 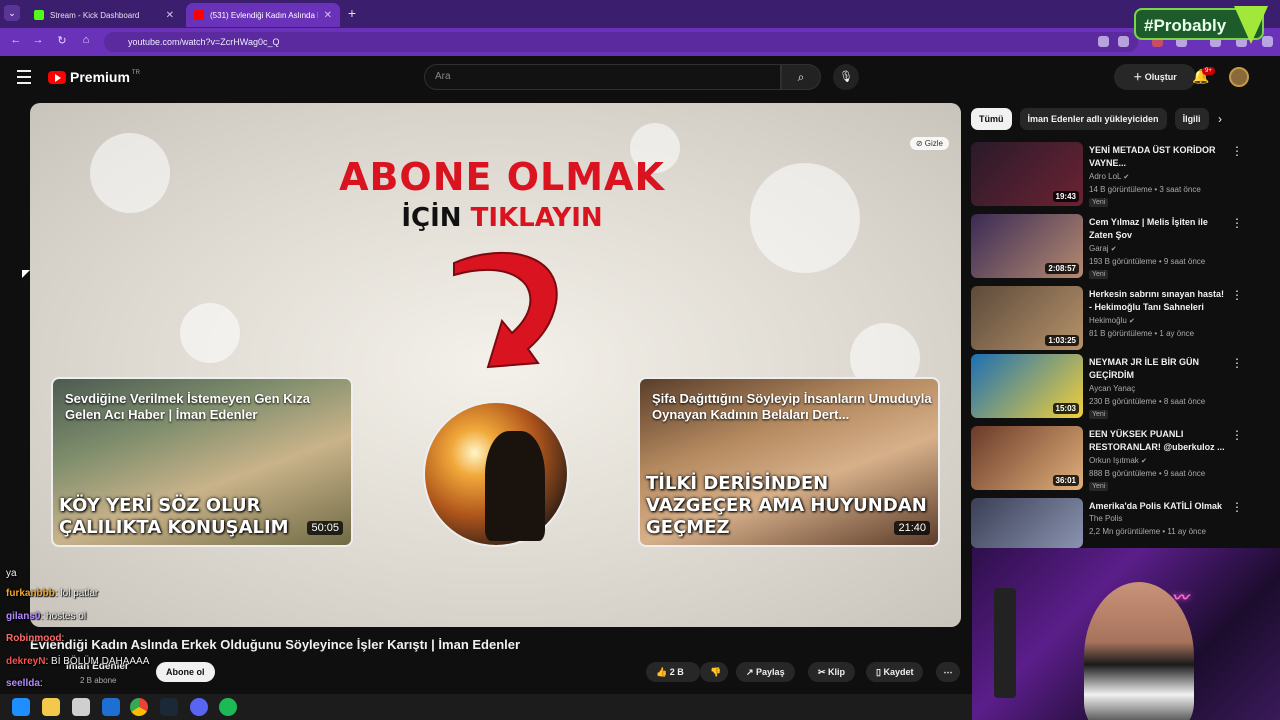 What do you see at coordinates (325, 528) in the screenshot?
I see `card-duration: 50:05` at bounding box center [325, 528].